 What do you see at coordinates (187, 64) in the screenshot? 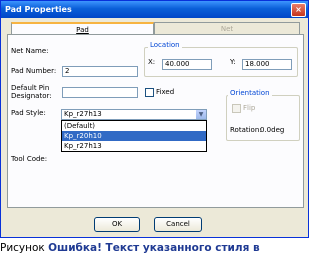
I see `x-input: 40.000` at bounding box center [187, 64].